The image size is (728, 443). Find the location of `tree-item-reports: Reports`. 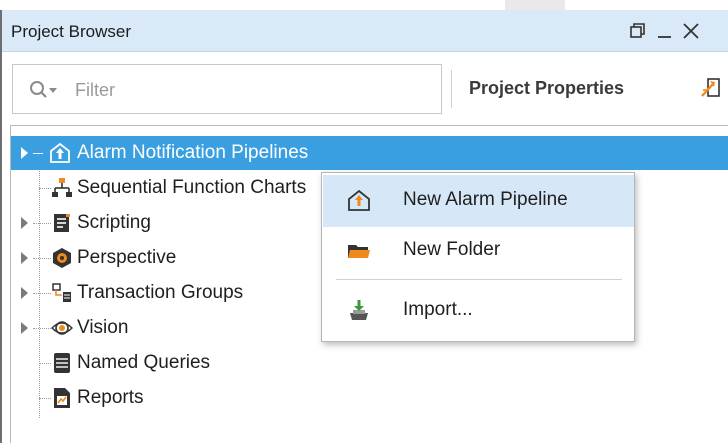

tree-item-reports: Reports is located at coordinates (369, 398).